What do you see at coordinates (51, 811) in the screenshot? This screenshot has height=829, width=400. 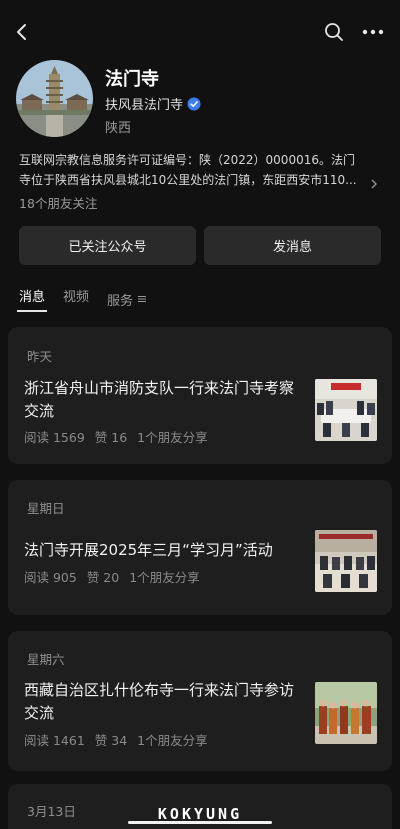 I see `article-date: 3月13日` at bounding box center [51, 811].